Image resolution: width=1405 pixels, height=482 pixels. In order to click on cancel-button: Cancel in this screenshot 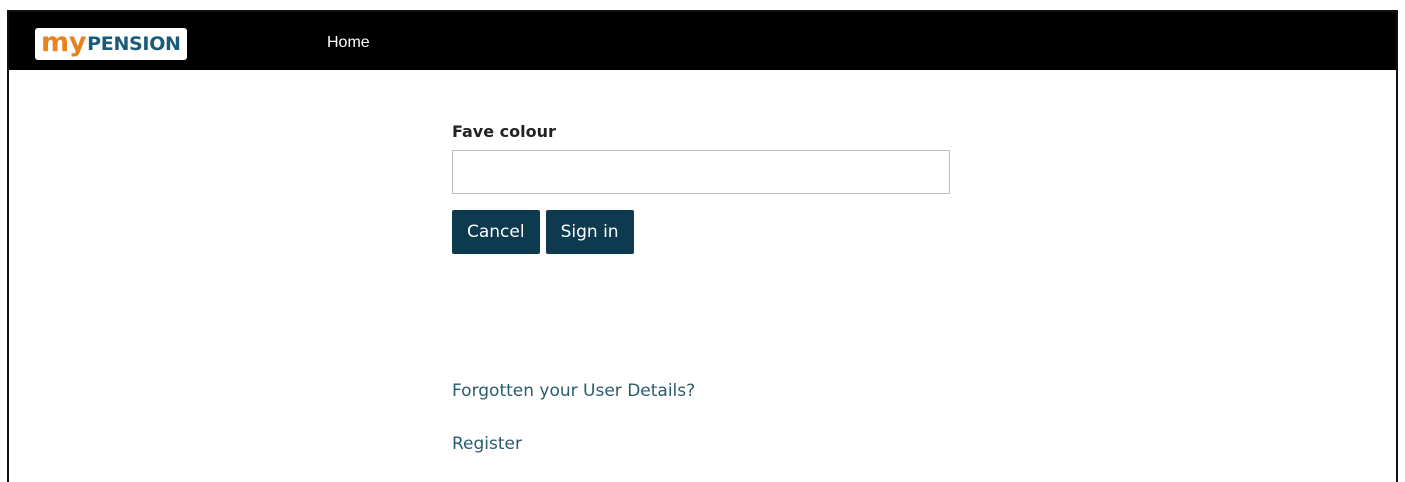, I will do `click(496, 232)`.